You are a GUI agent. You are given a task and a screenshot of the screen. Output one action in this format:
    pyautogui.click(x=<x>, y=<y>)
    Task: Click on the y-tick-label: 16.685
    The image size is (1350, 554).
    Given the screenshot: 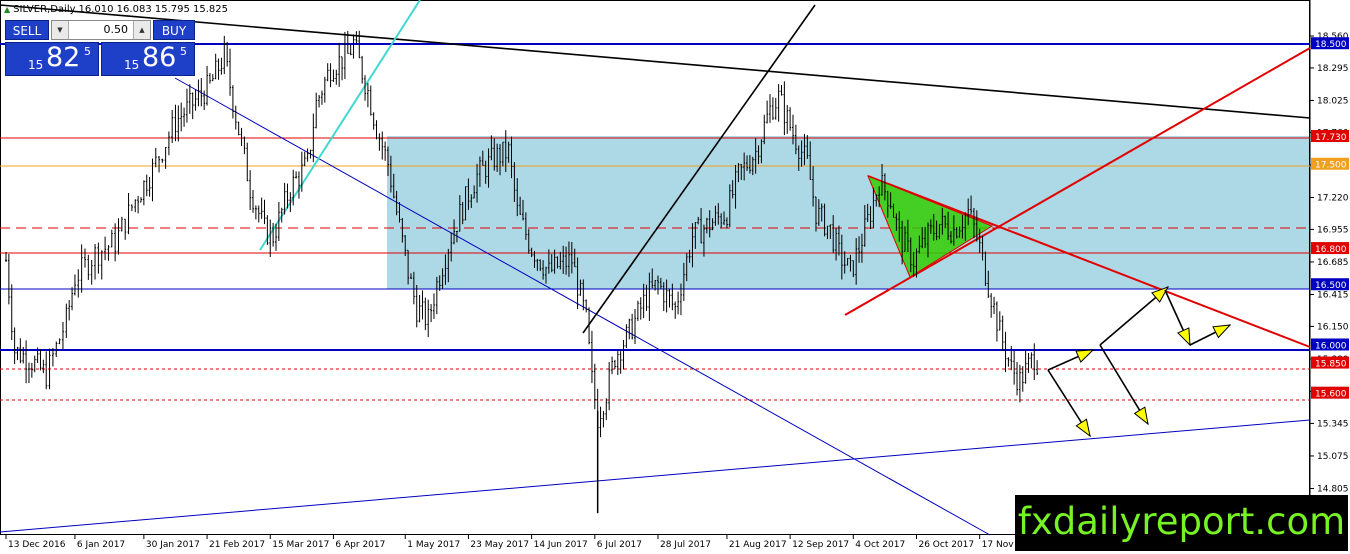 What is the action you would take?
    pyautogui.click(x=1333, y=263)
    